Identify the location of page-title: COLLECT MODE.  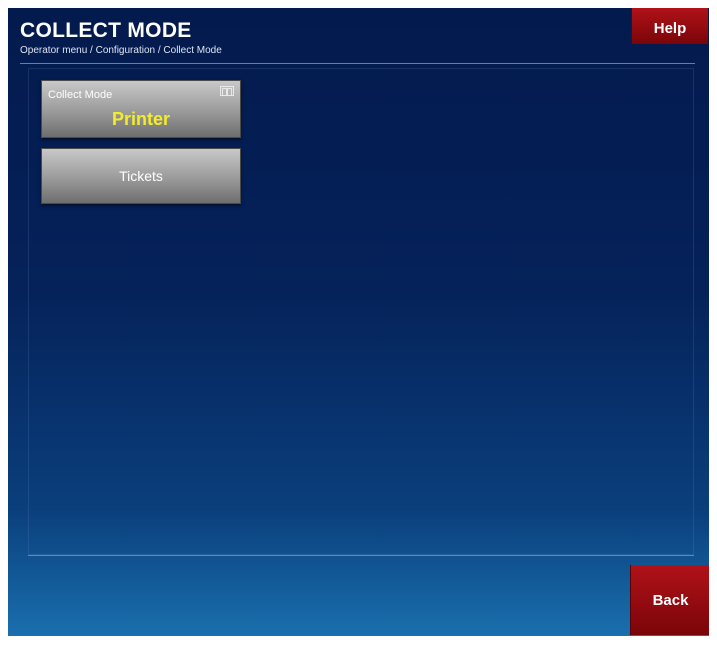
(106, 30).